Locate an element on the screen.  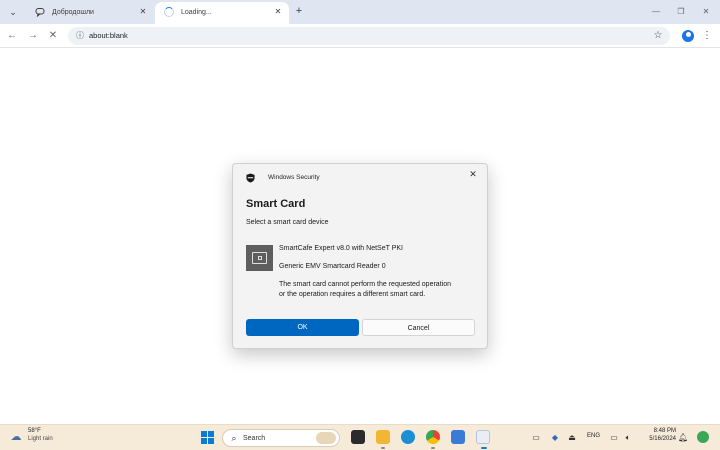
weather-condition: Light rain is located at coordinates (40, 439).